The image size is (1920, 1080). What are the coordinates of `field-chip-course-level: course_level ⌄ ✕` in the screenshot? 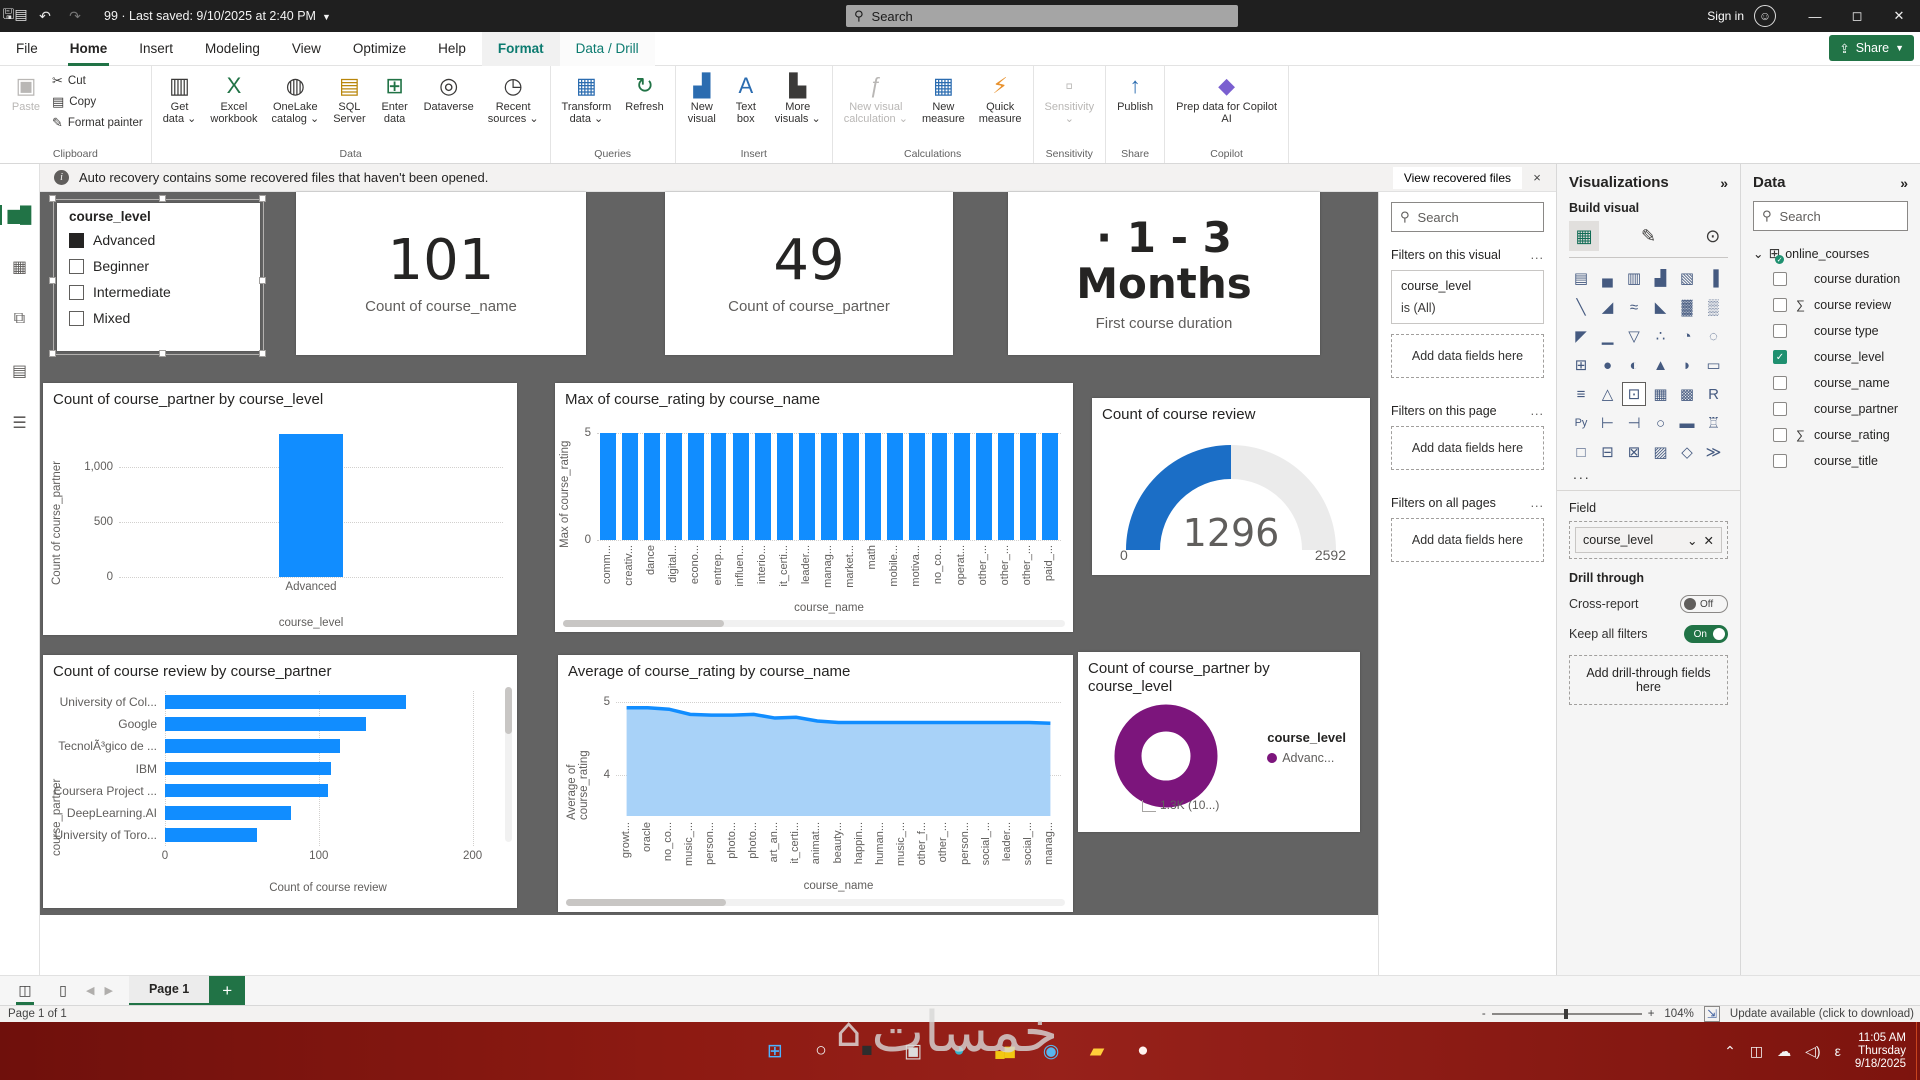 It's located at (1648, 540).